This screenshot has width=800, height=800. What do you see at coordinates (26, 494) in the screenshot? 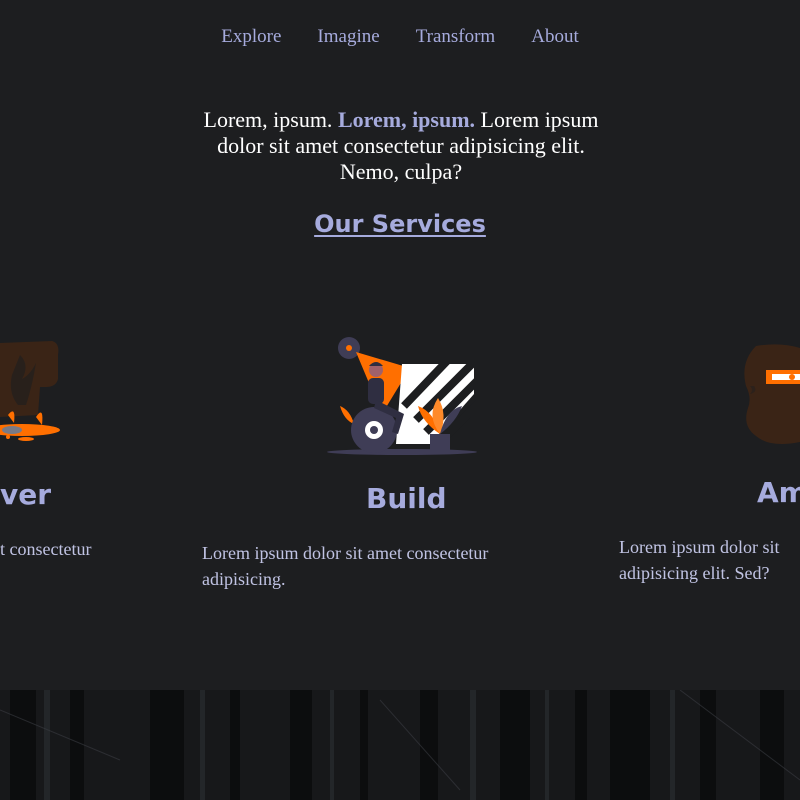
I see `card-title-discover: ver` at bounding box center [26, 494].